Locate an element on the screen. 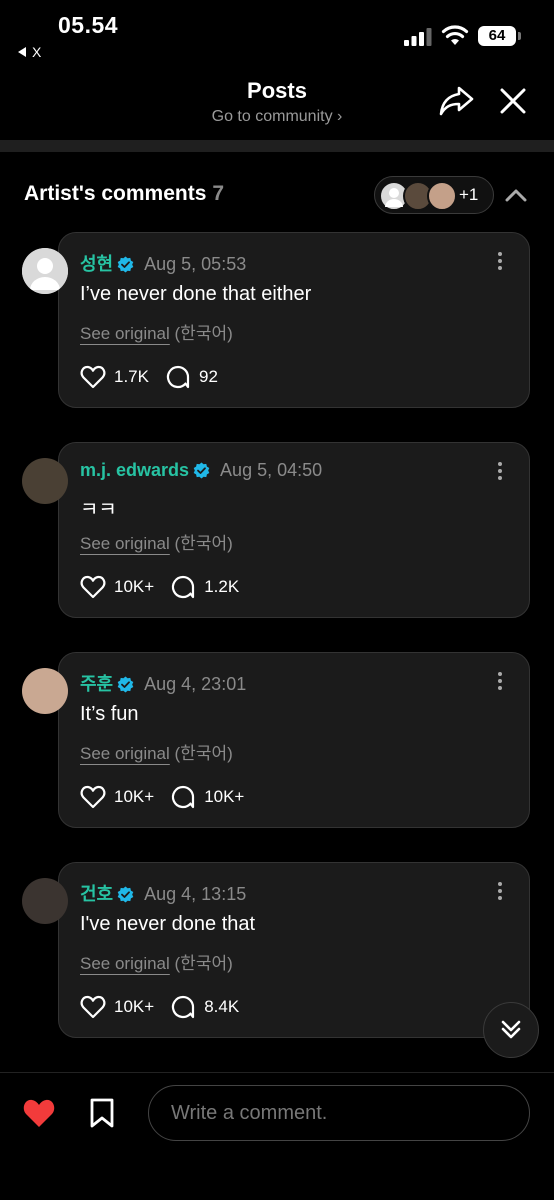  comment-author: 주훈 Aug 4, 23:01 is located at coordinates (163, 683).